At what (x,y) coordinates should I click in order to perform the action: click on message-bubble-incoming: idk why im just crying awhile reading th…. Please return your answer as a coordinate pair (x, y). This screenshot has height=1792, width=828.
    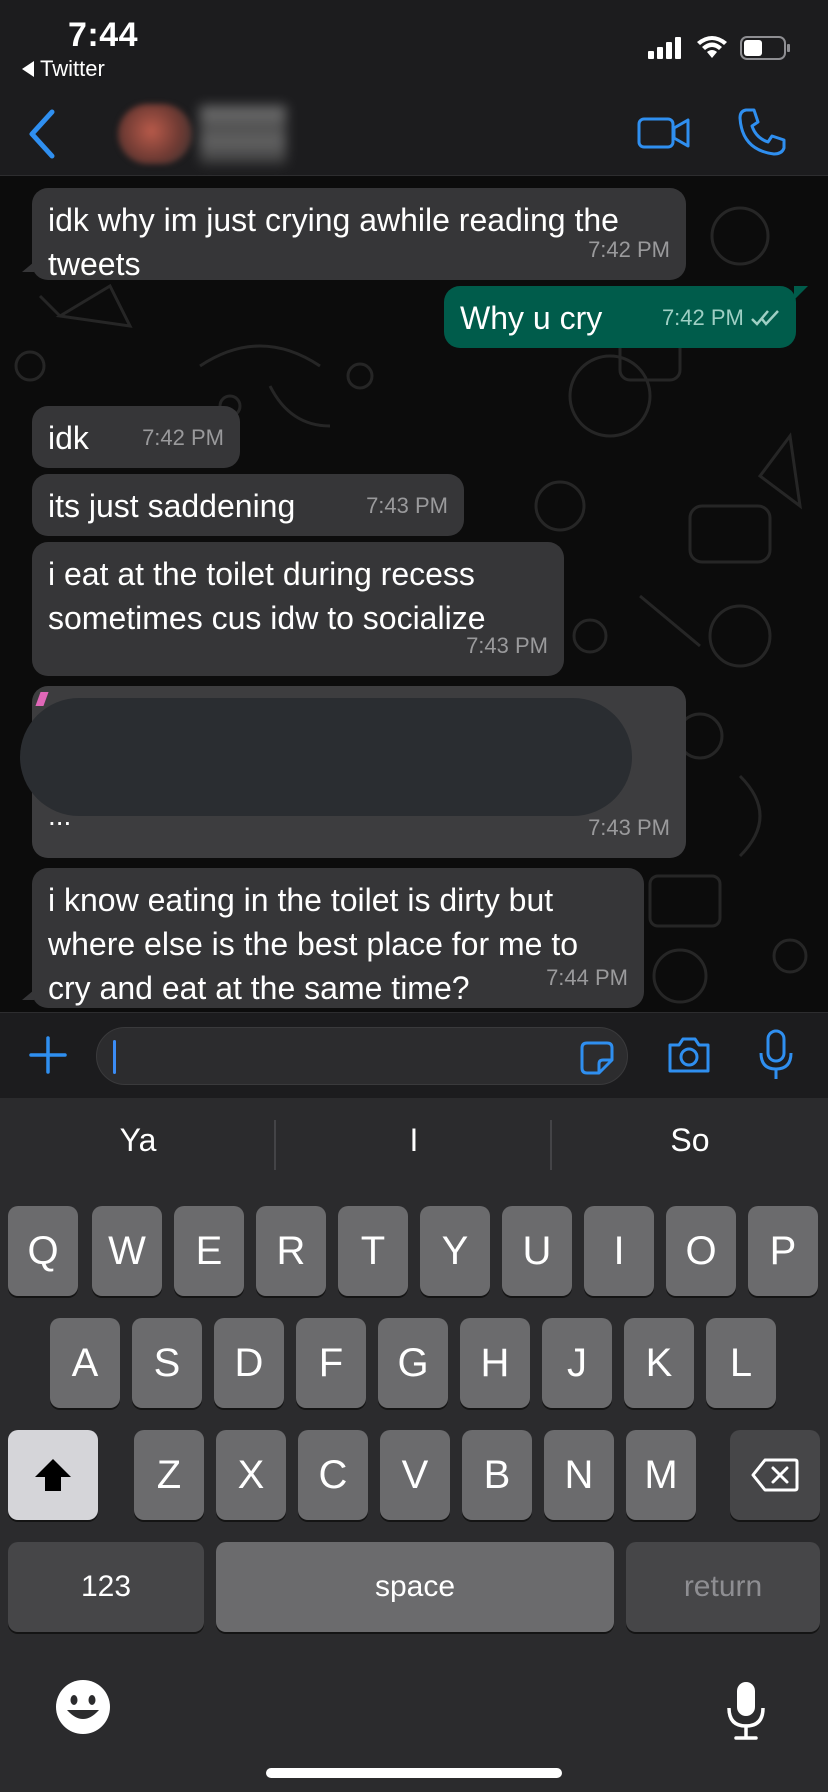
    Looking at the image, I should click on (354, 235).